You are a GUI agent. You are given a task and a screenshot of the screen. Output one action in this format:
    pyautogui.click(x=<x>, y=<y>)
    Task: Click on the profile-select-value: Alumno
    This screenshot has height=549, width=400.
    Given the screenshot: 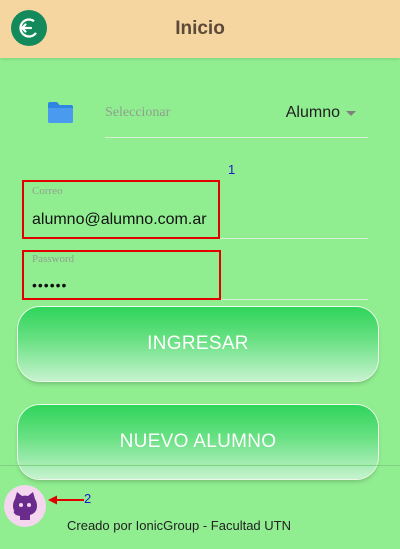 What is the action you would take?
    pyautogui.click(x=312, y=112)
    